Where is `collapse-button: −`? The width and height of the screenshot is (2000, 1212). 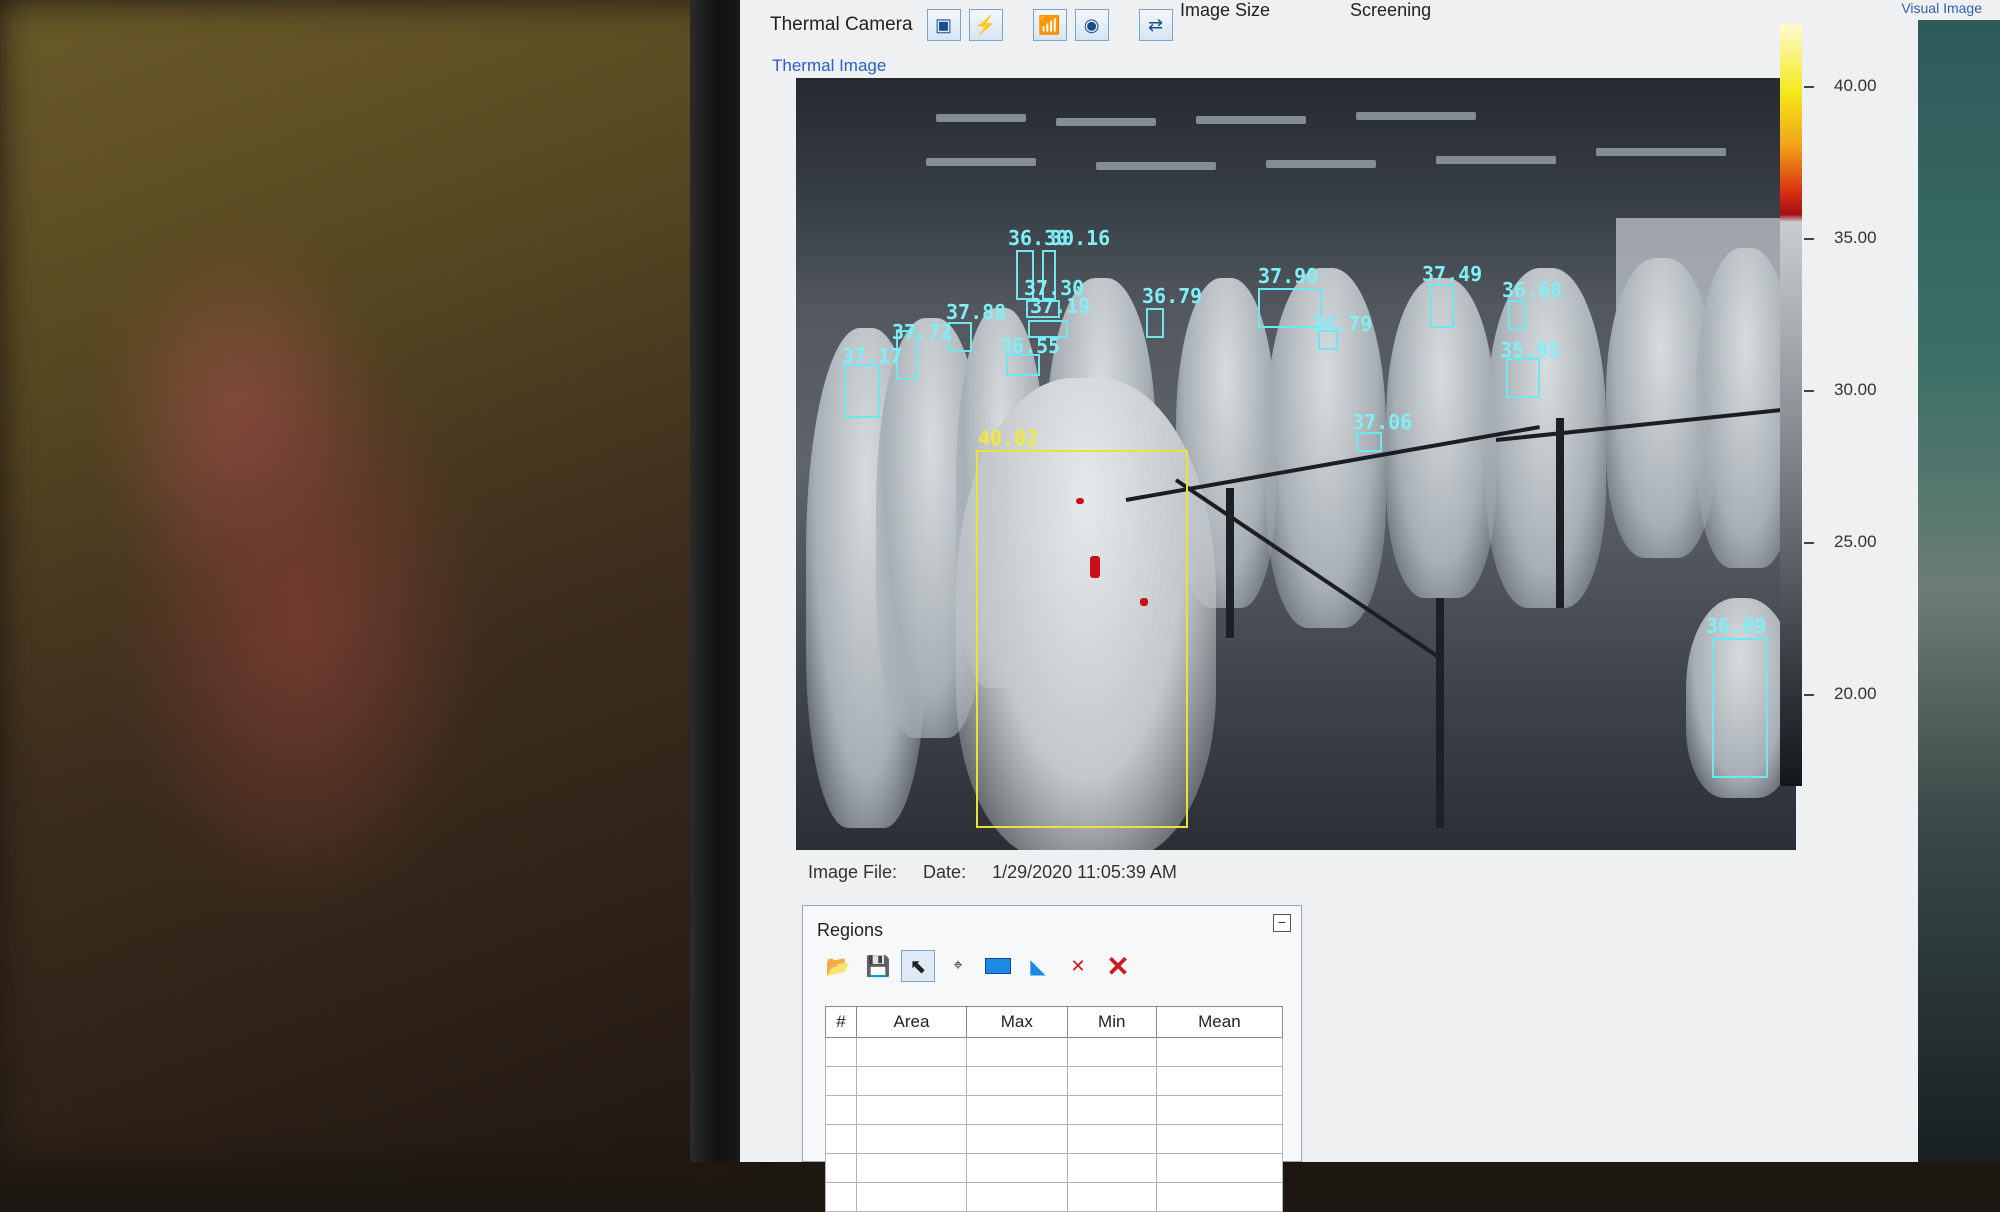 collapse-button: − is located at coordinates (1282, 923).